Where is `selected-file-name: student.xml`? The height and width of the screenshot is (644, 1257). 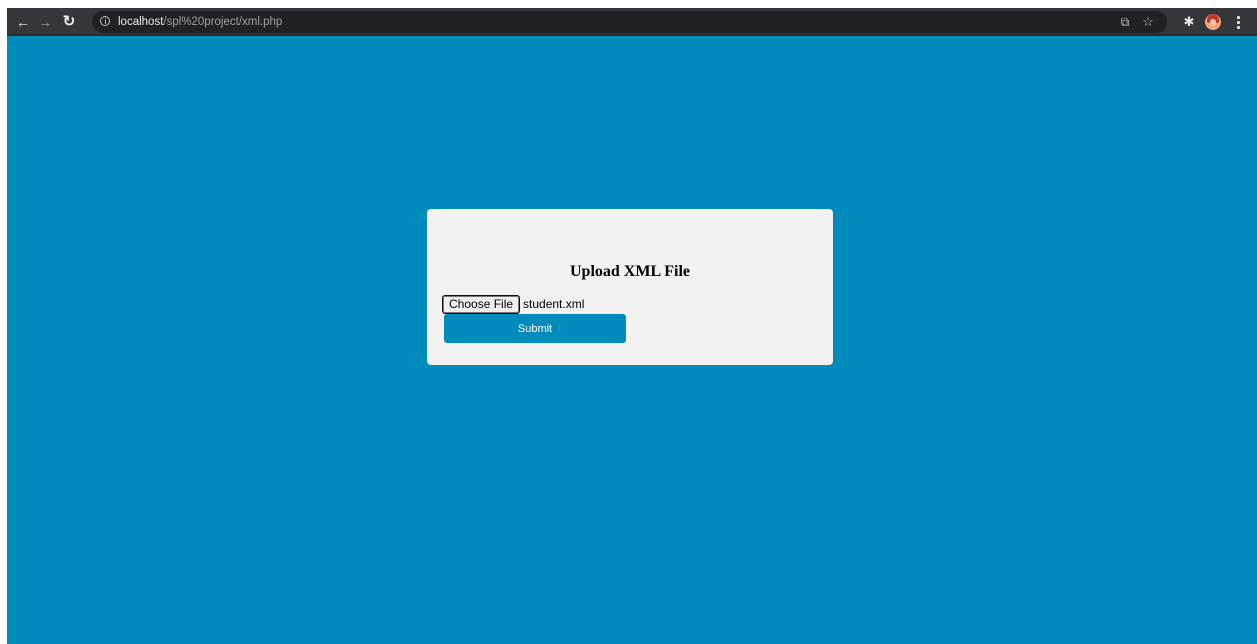 selected-file-name: student.xml is located at coordinates (554, 304).